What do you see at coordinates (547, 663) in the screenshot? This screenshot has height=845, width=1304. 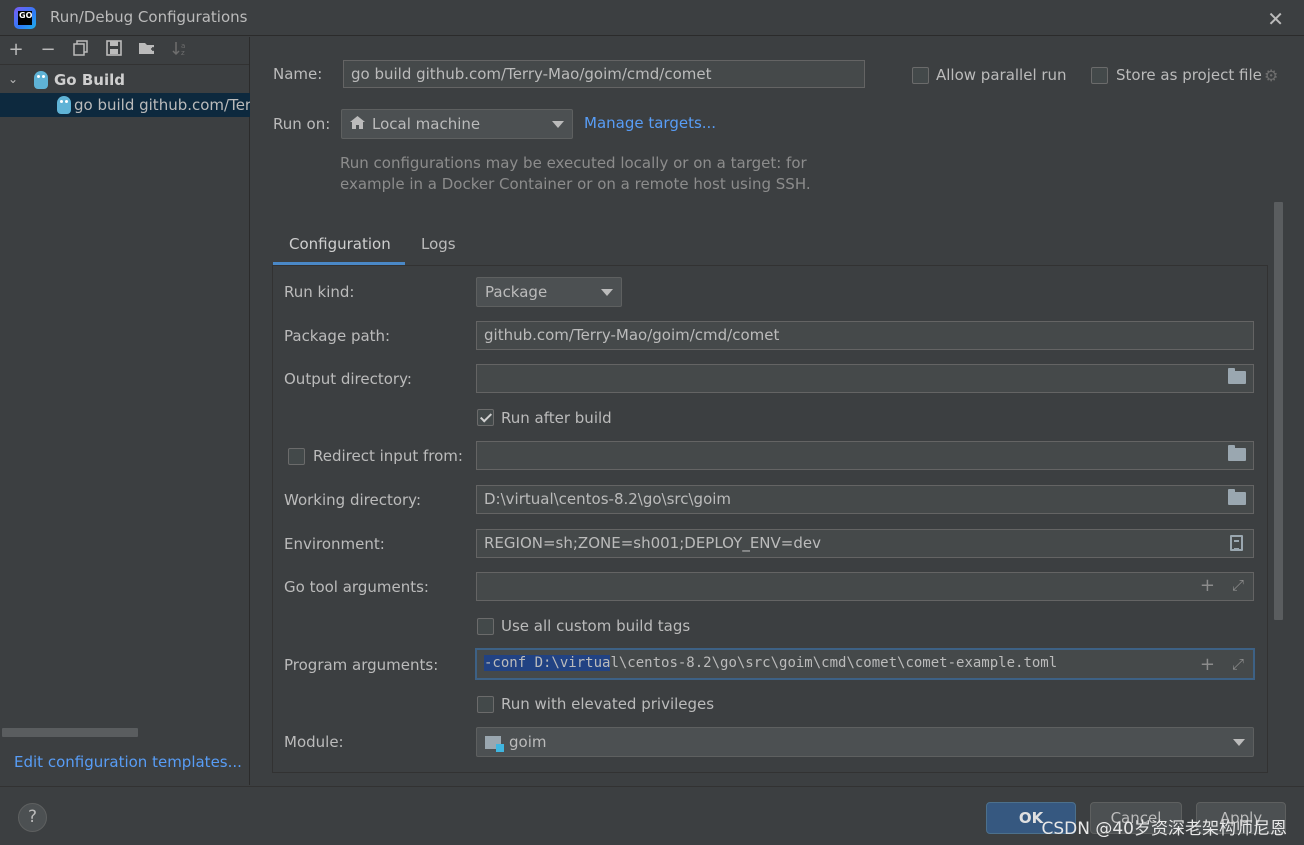 I see `program-arguments-selection: -conf D:\virtua` at bounding box center [547, 663].